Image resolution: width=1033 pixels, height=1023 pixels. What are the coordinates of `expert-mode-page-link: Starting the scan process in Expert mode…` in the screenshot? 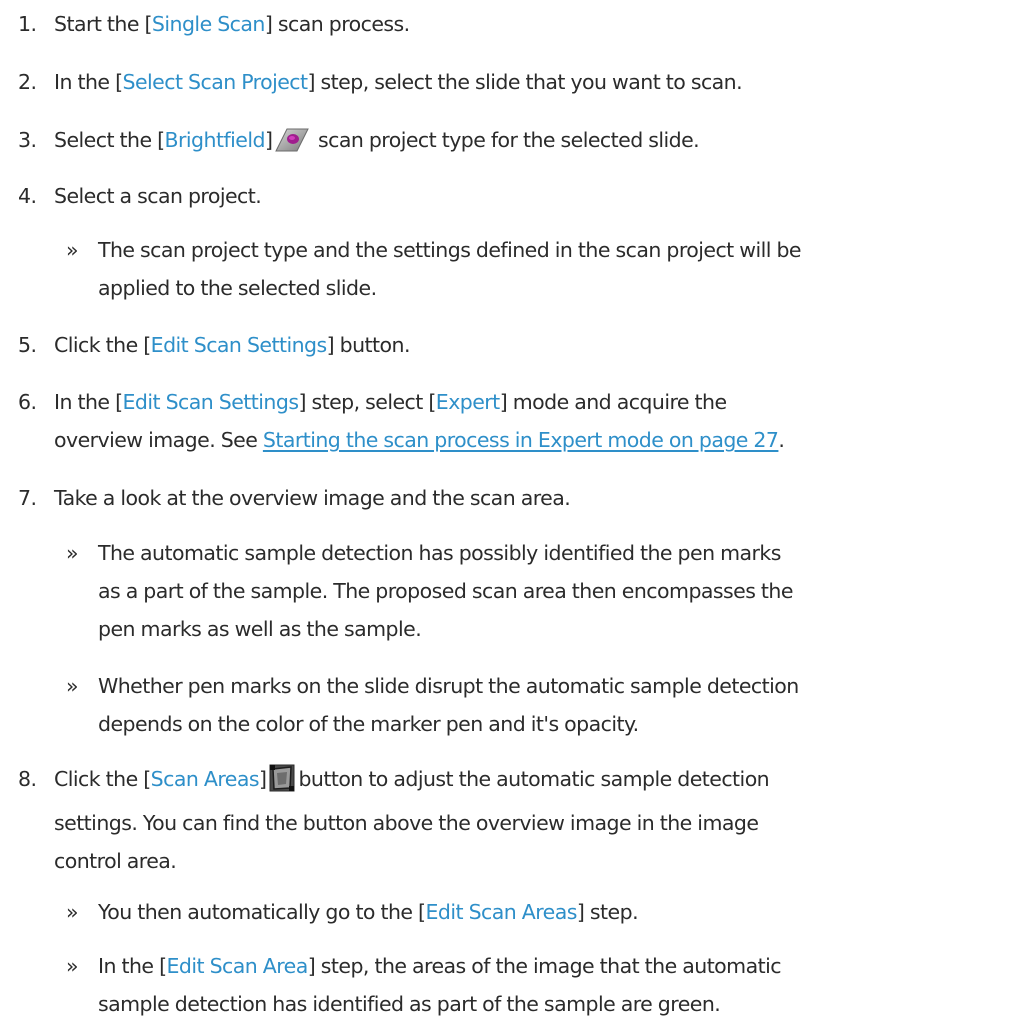 It's located at (521, 440).